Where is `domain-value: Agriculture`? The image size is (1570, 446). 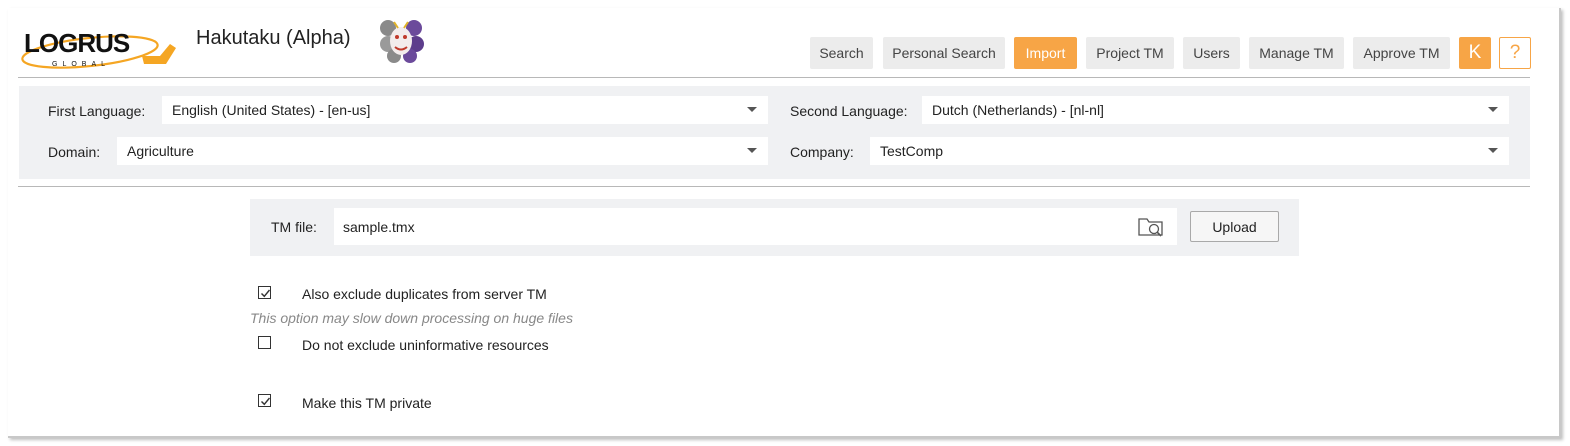 domain-value: Agriculture is located at coordinates (160, 151).